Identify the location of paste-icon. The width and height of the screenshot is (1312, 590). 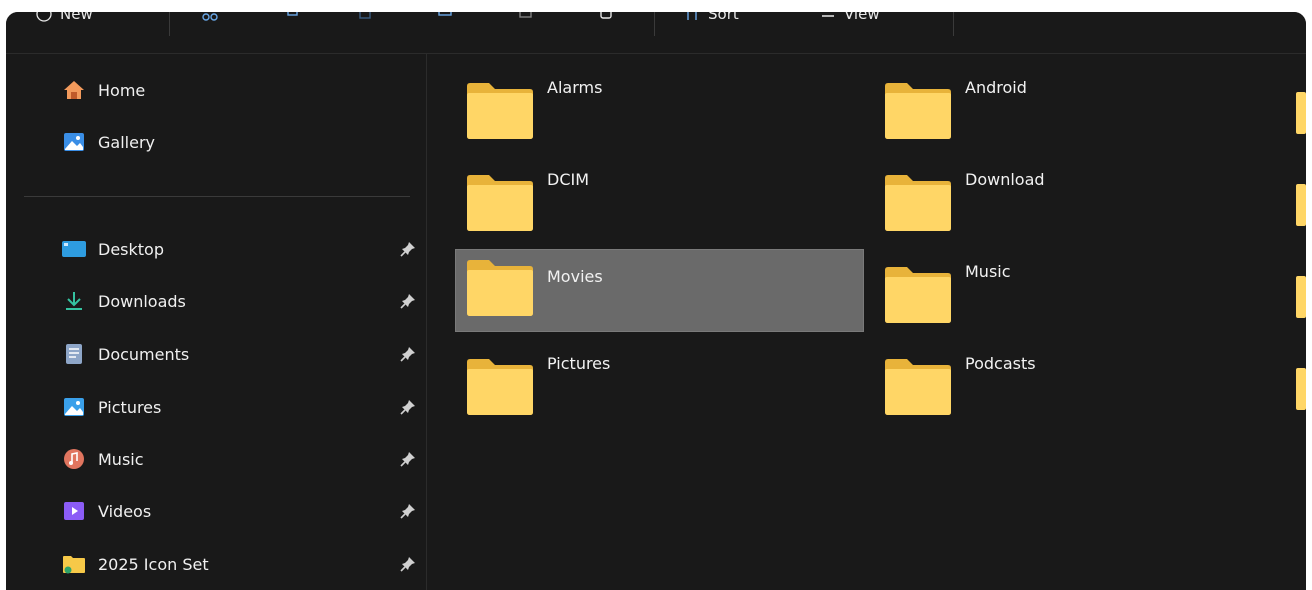
(366, 16).